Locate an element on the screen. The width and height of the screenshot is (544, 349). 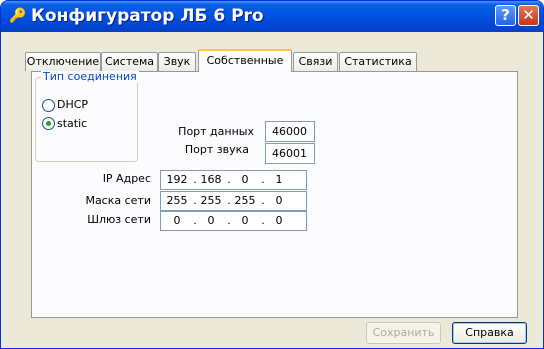
subnet-mask-label: Маска сети is located at coordinates (118, 200).